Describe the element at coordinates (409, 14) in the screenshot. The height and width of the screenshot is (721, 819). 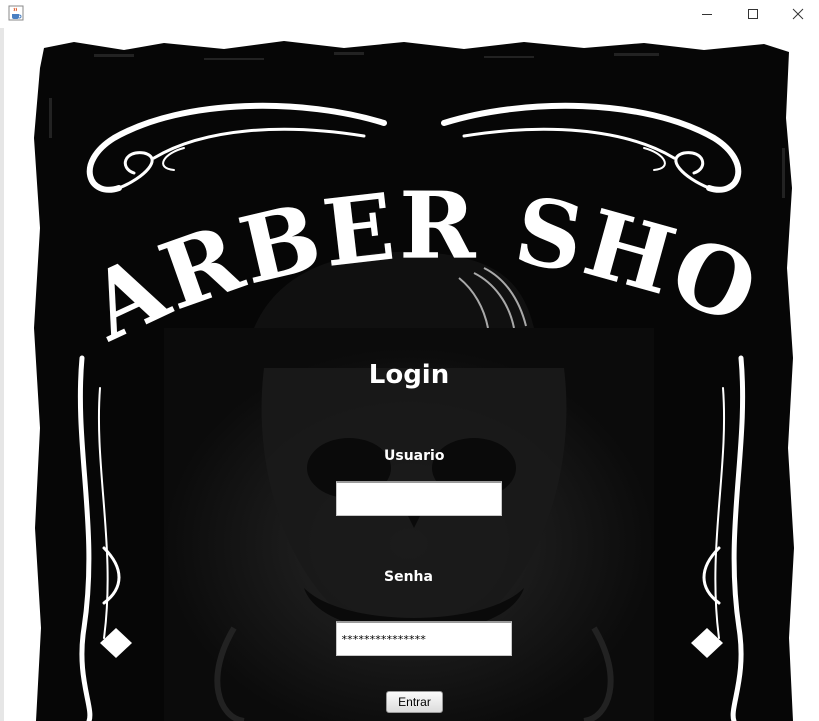
I see `window-title-bar` at that location.